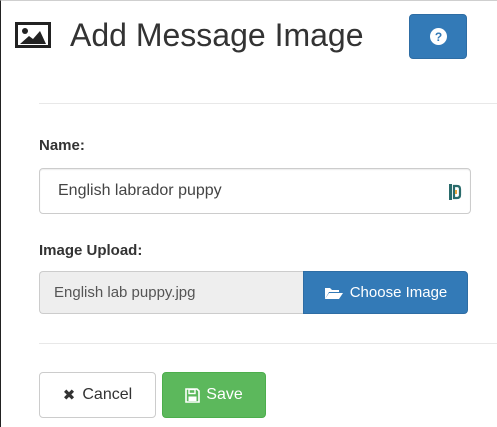  Describe the element at coordinates (224, 394) in the screenshot. I see `save-label: Save` at that location.